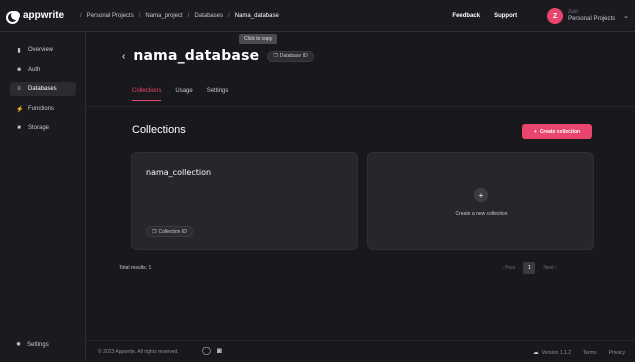  Describe the element at coordinates (212, 350) in the screenshot. I see `social-links: ◯ ◙` at that location.